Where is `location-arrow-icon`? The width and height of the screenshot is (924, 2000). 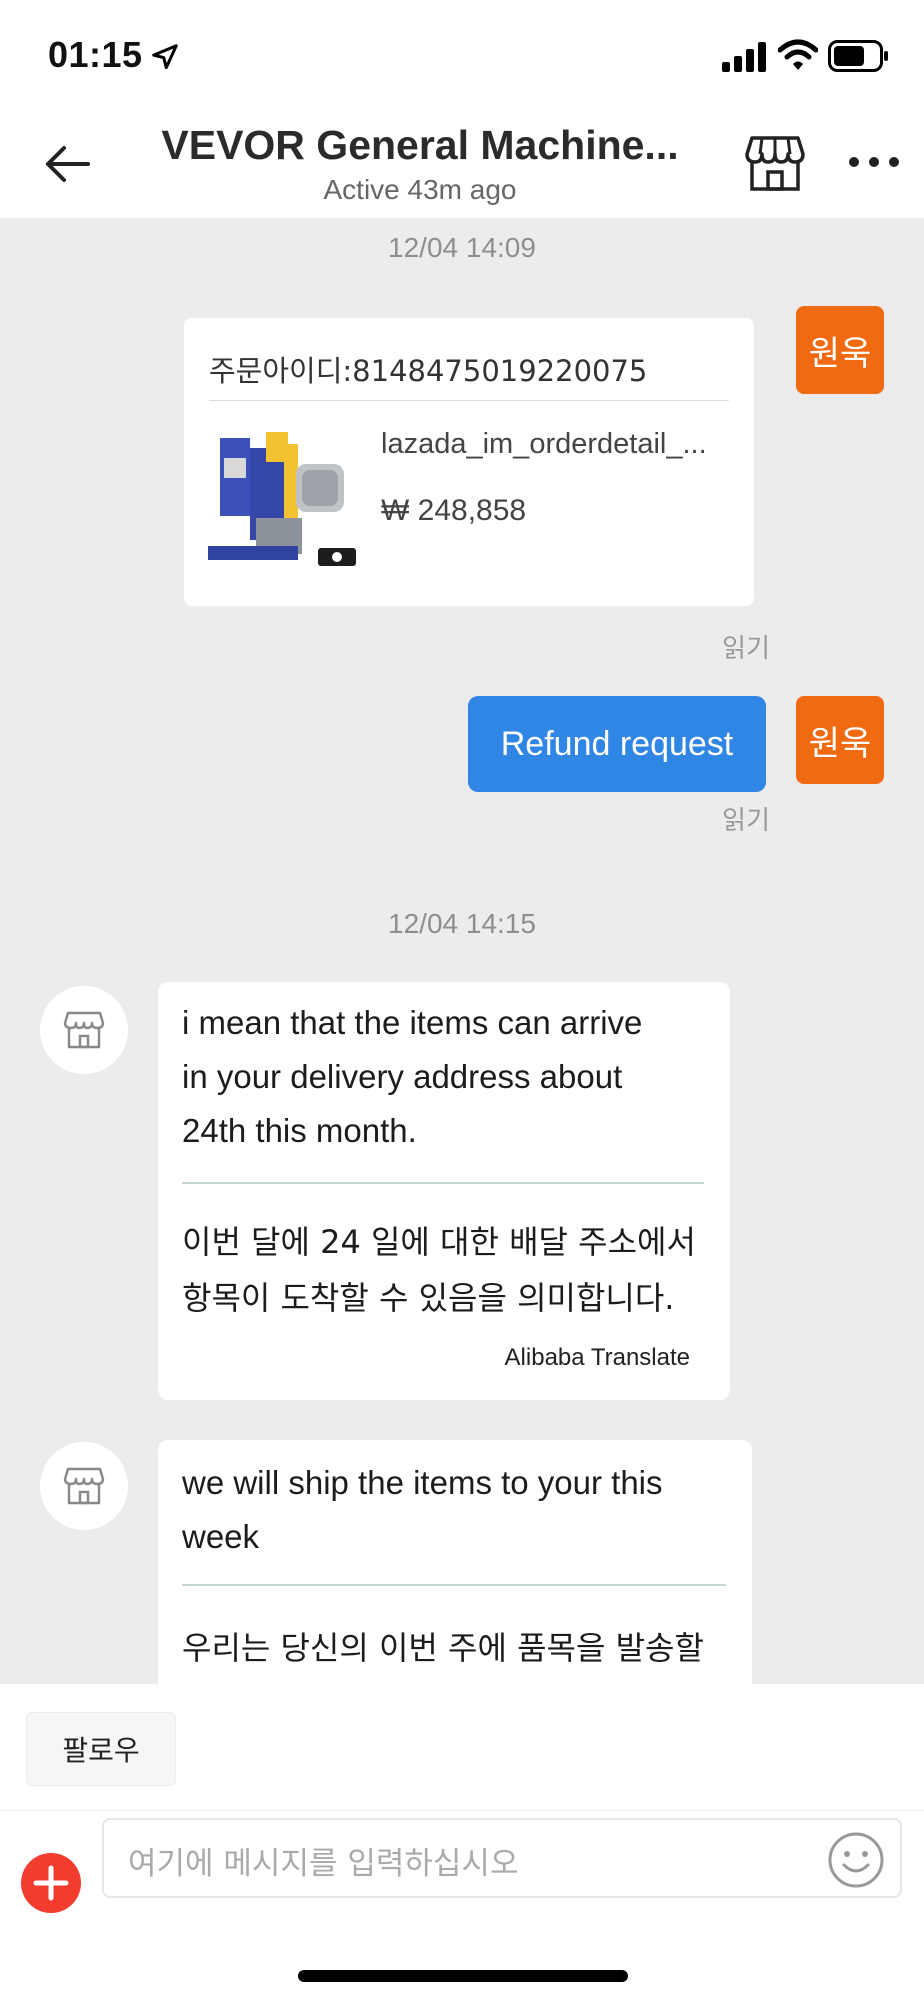
location-arrow-icon is located at coordinates (165, 57).